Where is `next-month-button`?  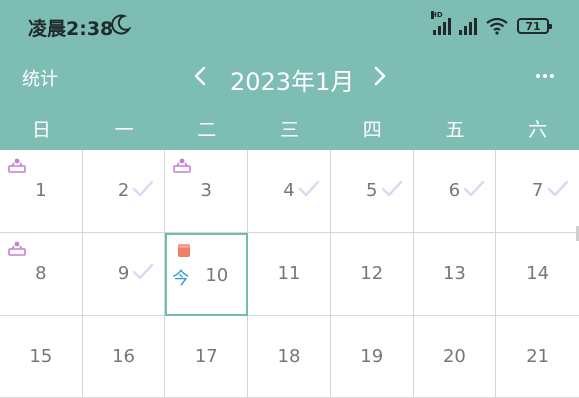 next-month-button is located at coordinates (379, 76).